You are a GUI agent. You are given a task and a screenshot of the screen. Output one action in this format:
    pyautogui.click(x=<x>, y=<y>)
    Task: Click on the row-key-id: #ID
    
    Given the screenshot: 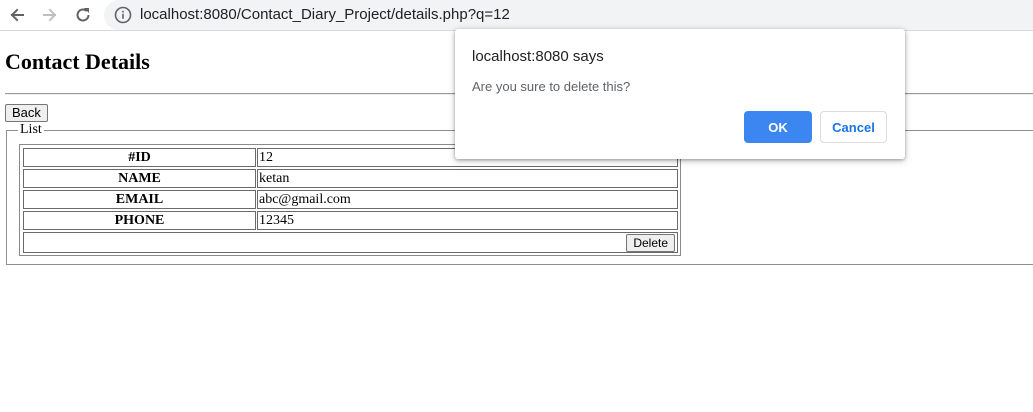 What is the action you would take?
    pyautogui.click(x=139, y=157)
    